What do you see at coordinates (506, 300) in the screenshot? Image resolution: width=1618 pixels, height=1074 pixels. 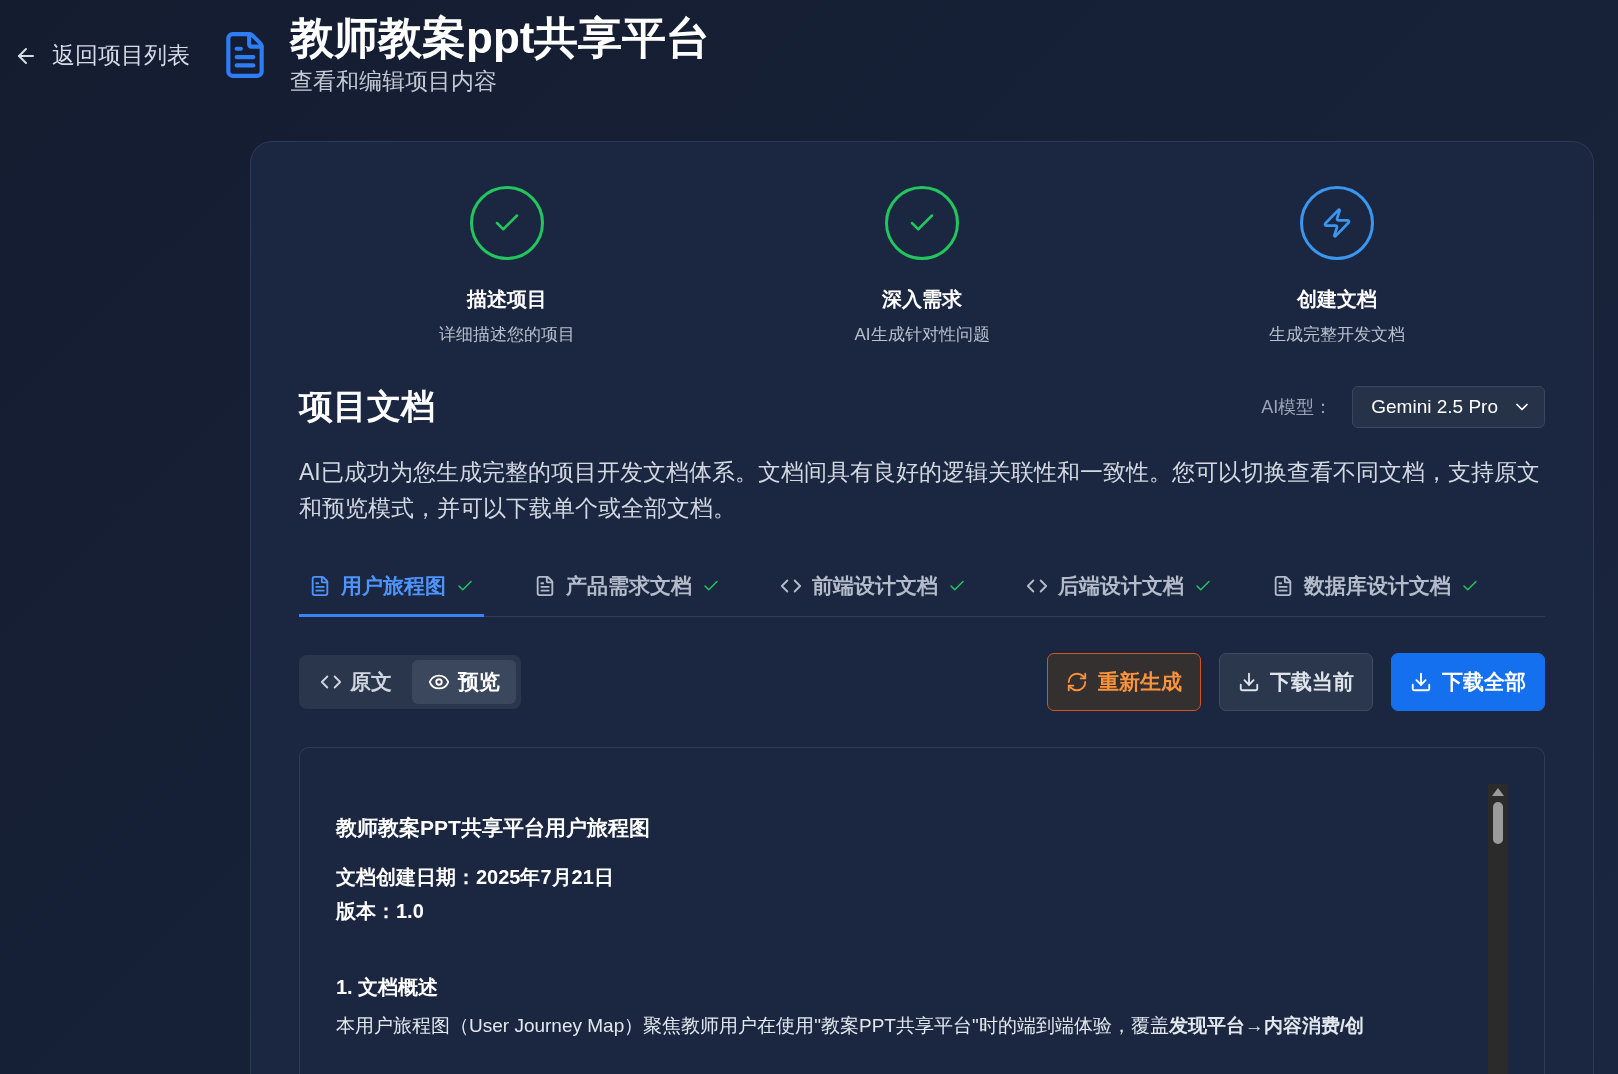 I see `step-title: 描述项目` at bounding box center [506, 300].